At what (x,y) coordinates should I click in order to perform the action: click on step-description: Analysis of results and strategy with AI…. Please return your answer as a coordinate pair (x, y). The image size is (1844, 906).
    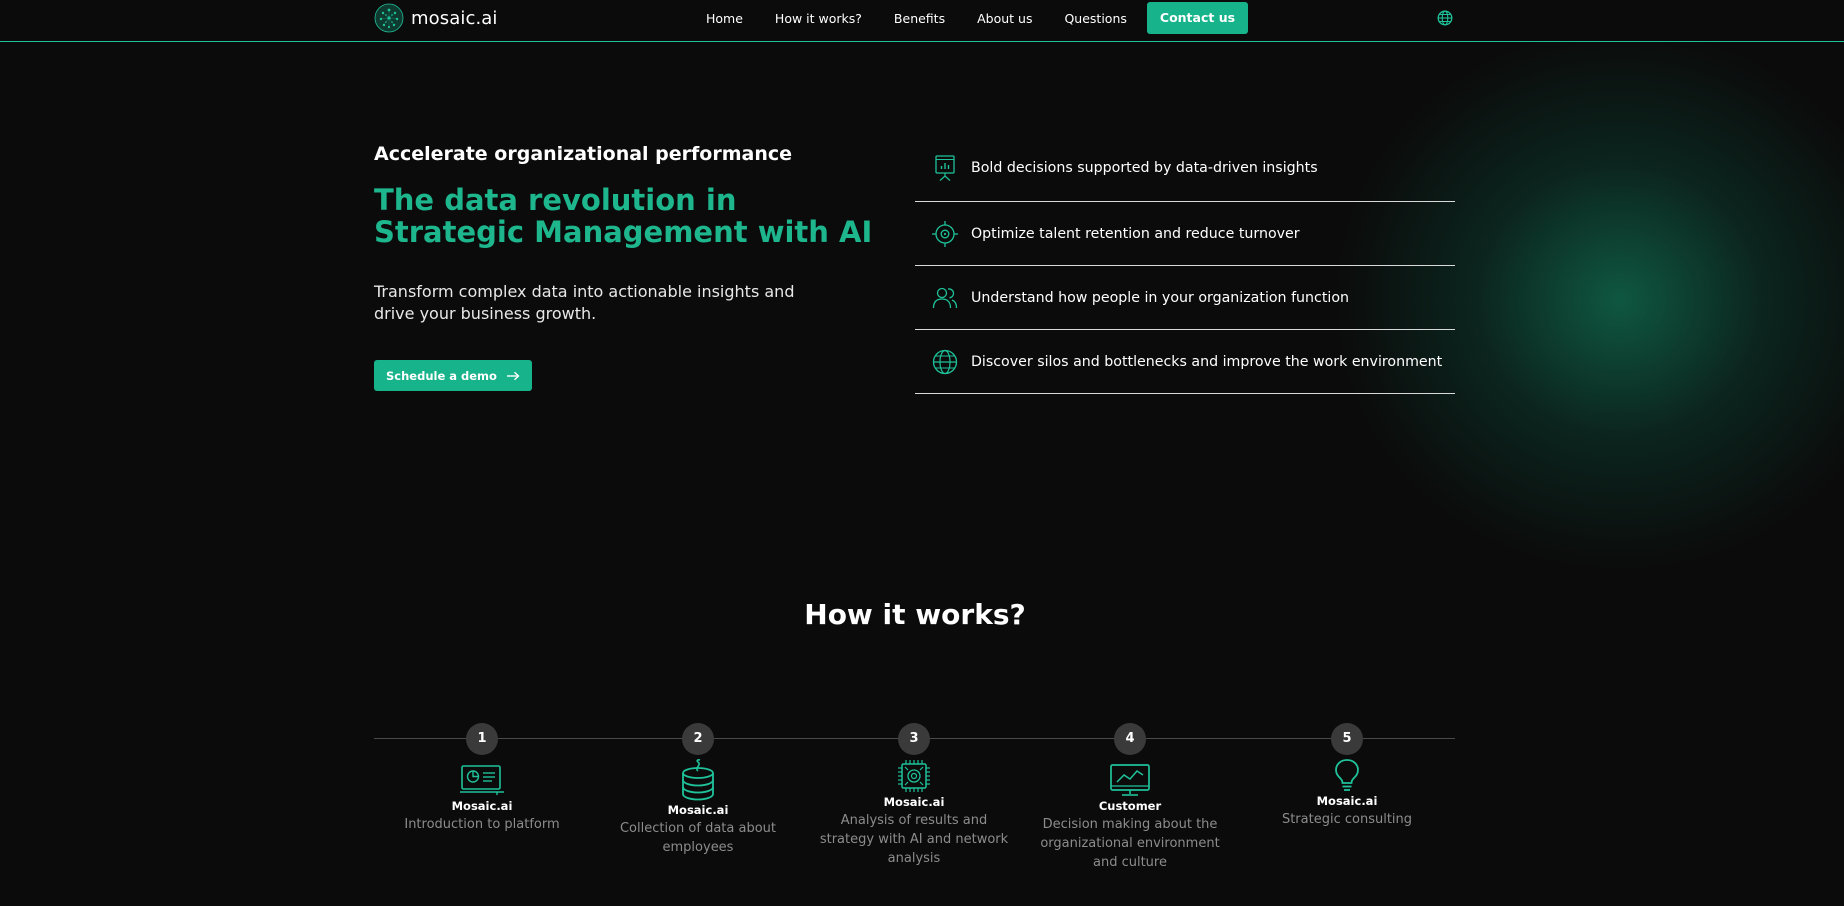
    Looking at the image, I should click on (914, 839).